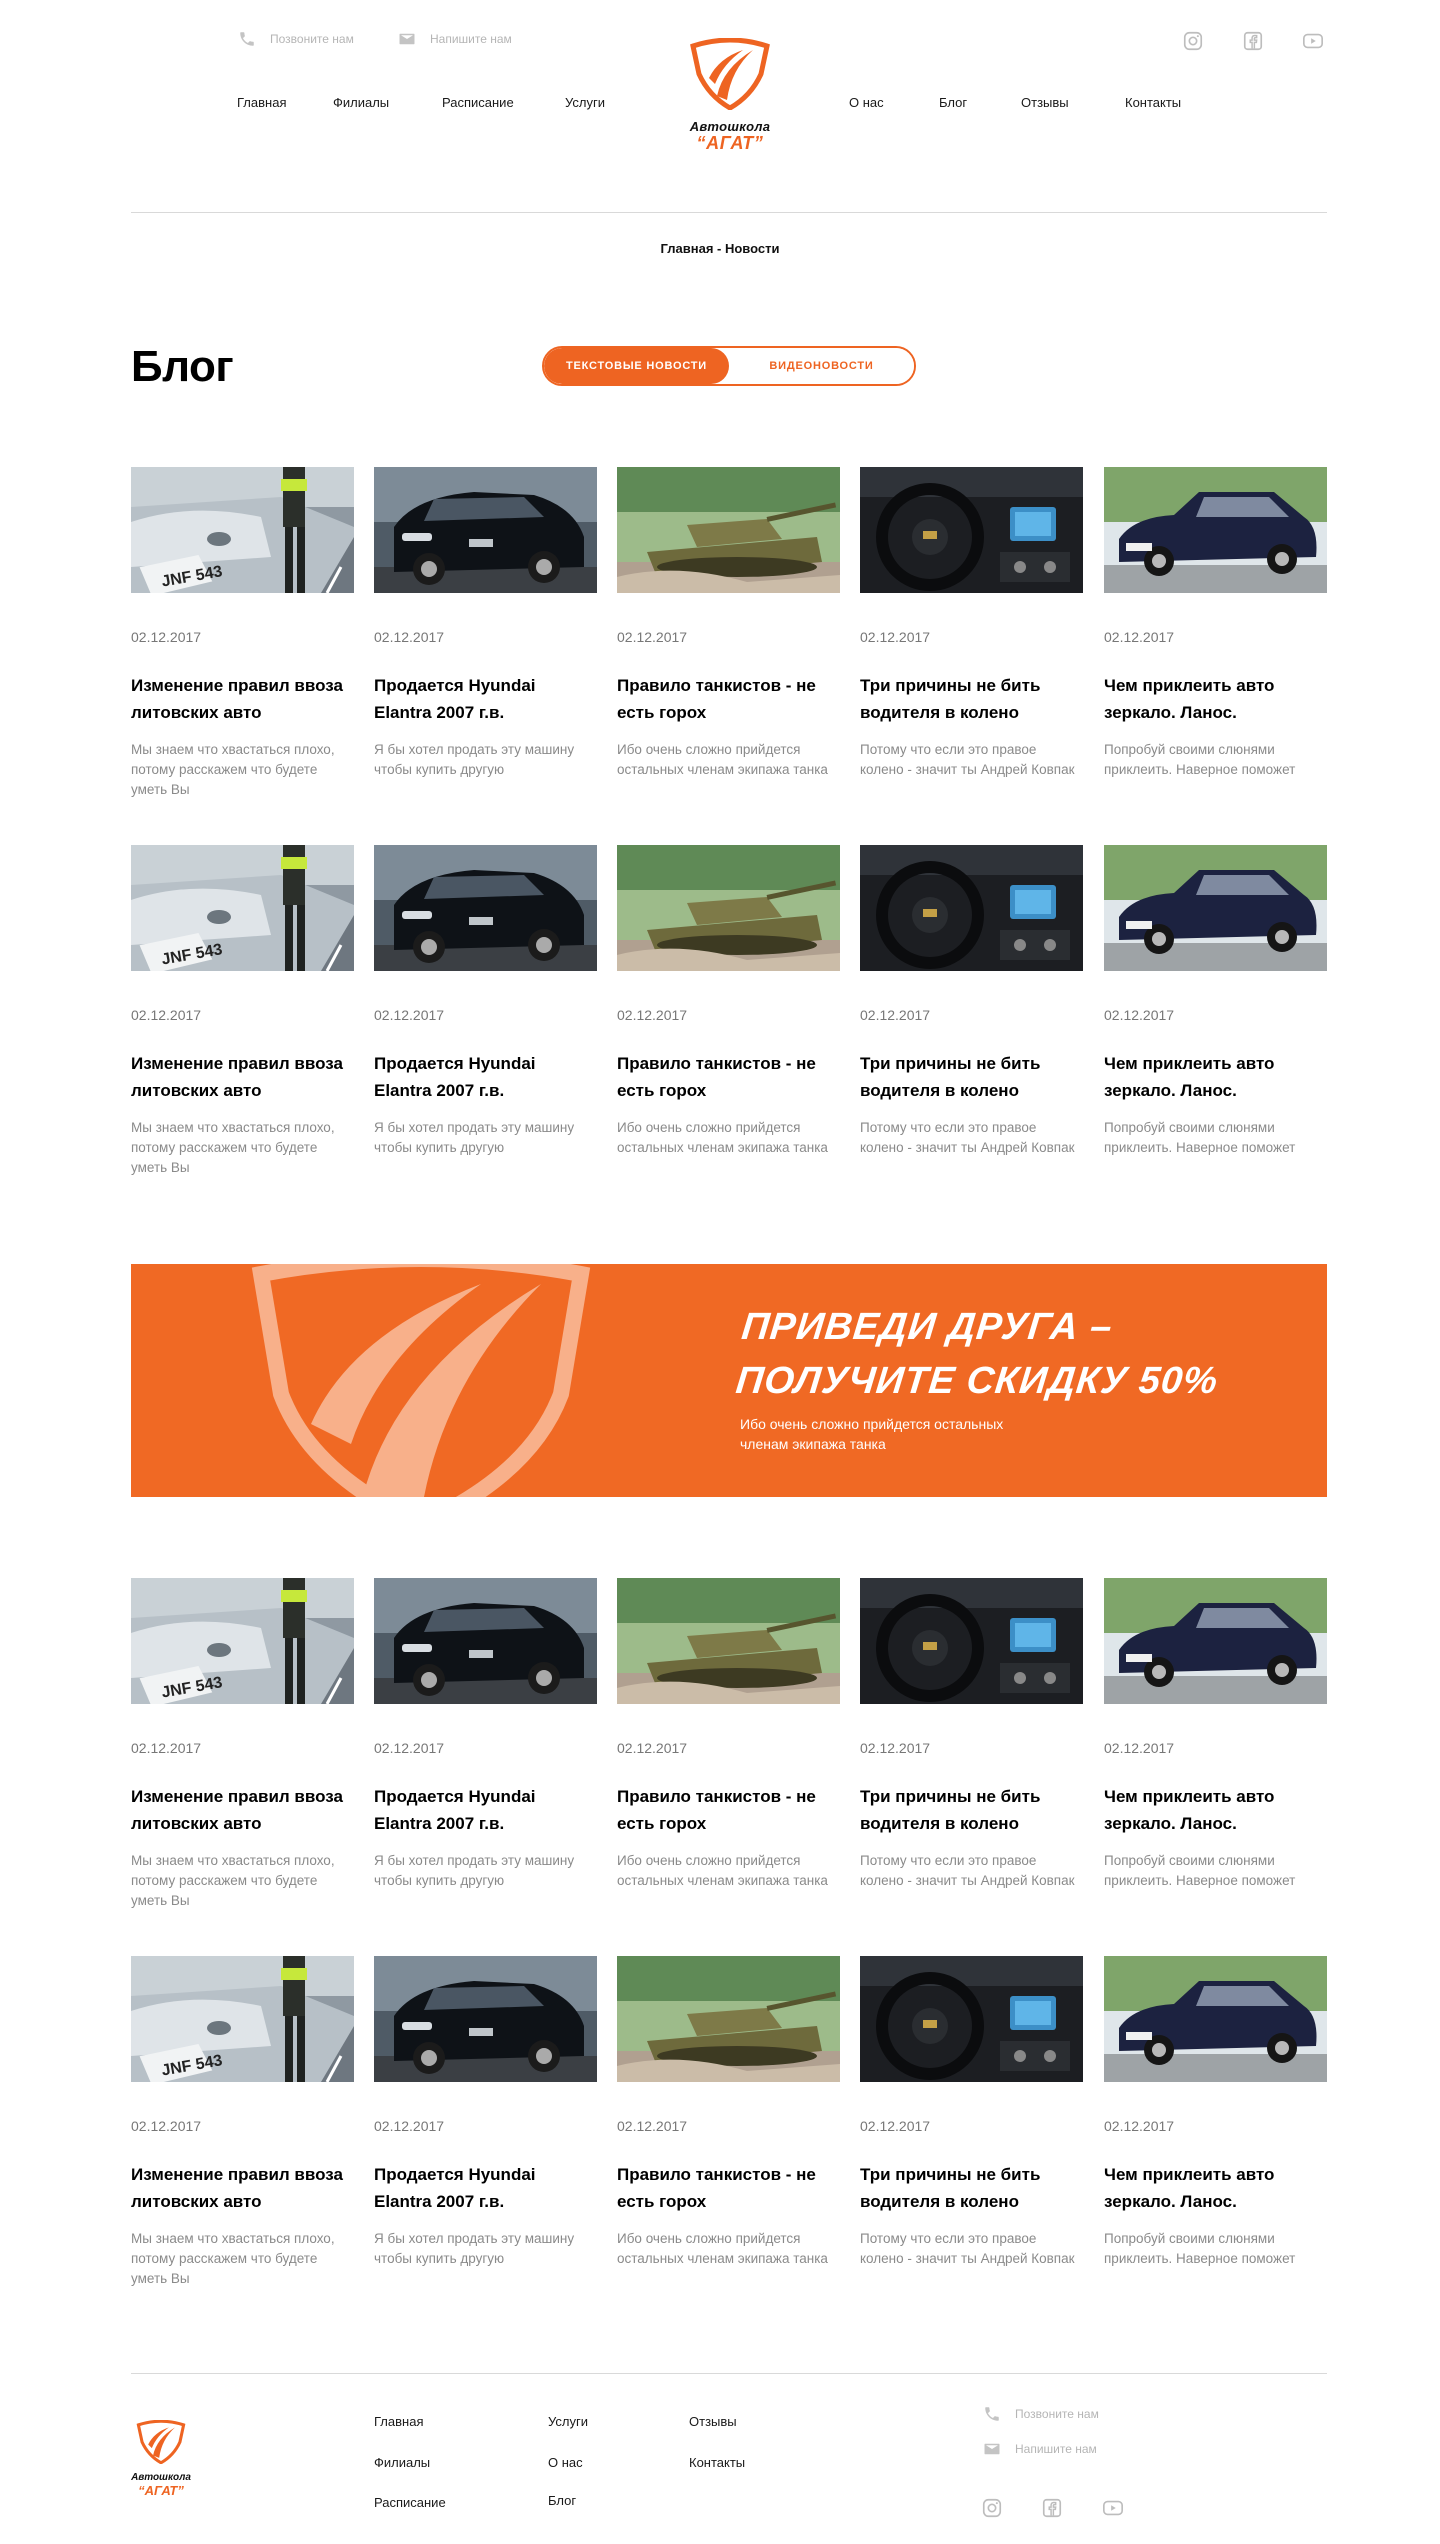  I want to click on mail-contact: Напишите нам, so click(455, 39).